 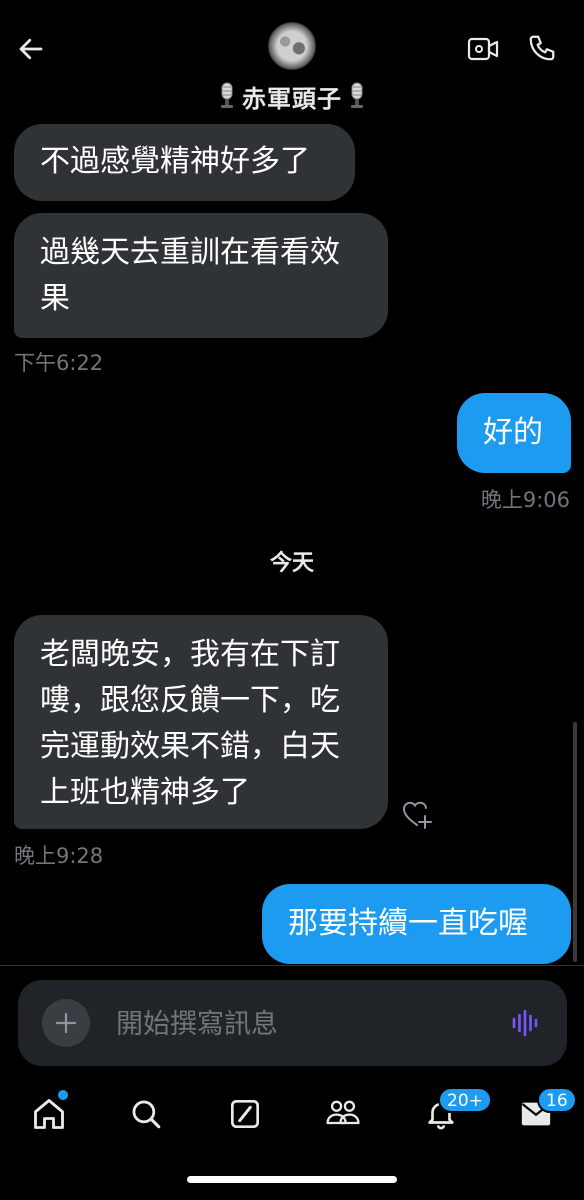 I want to click on tab-grok, so click(x=245, y=1114).